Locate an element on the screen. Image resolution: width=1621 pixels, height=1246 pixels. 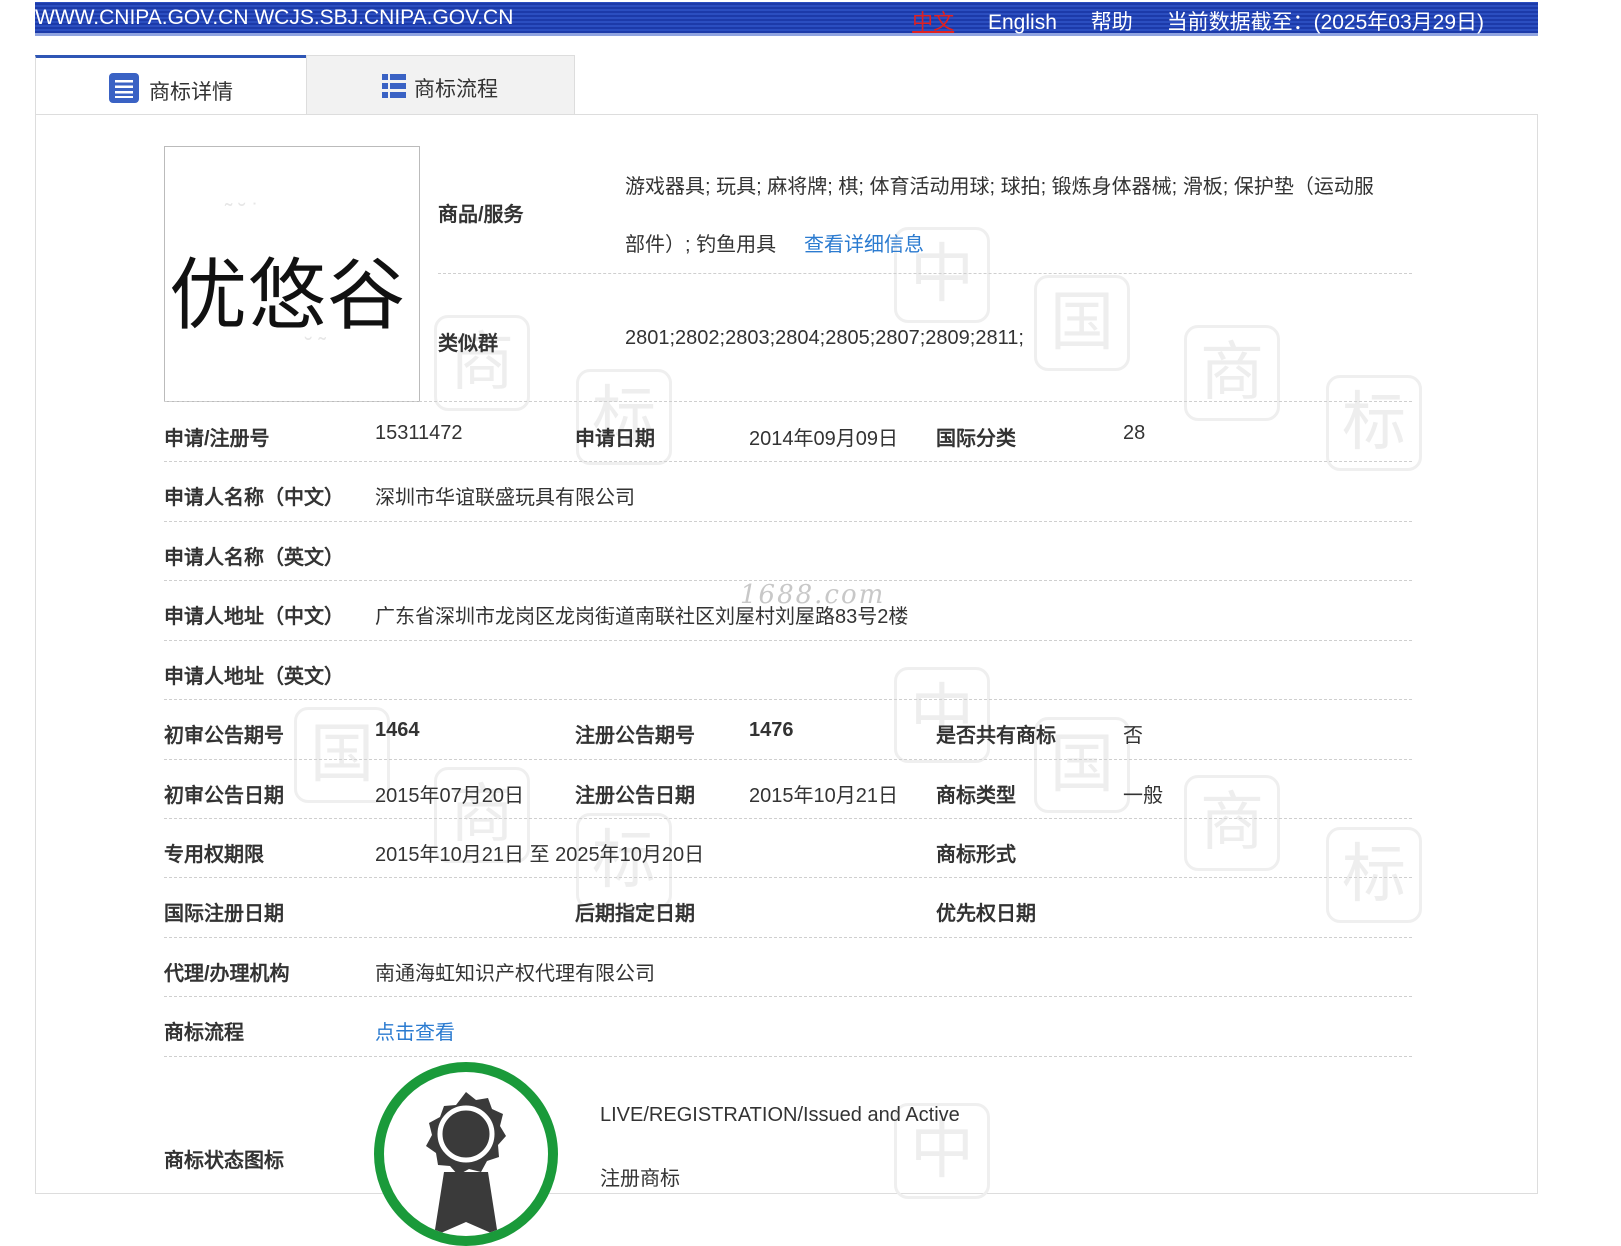
shared-value: 否 is located at coordinates (1133, 736).